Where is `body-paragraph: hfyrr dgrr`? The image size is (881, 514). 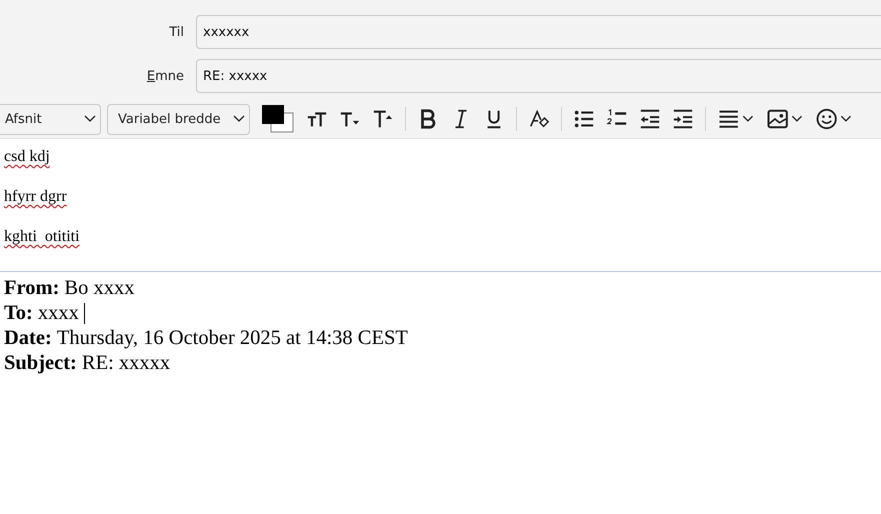 body-paragraph: hfyrr dgrr is located at coordinates (36, 197).